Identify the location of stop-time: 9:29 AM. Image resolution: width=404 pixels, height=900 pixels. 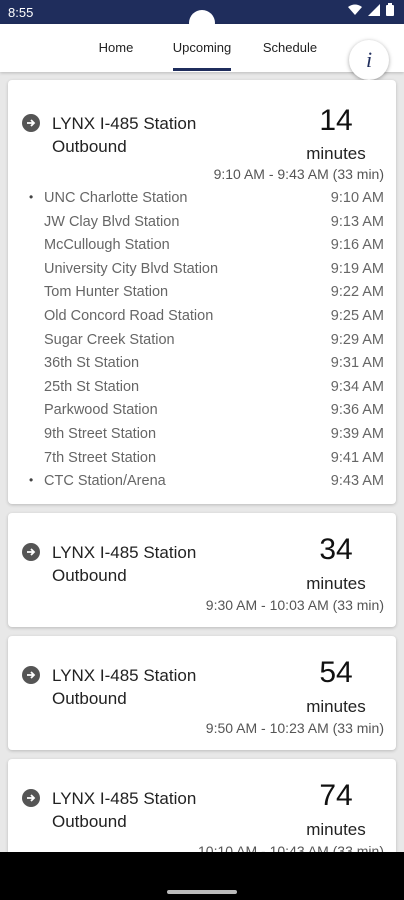
(357, 339).